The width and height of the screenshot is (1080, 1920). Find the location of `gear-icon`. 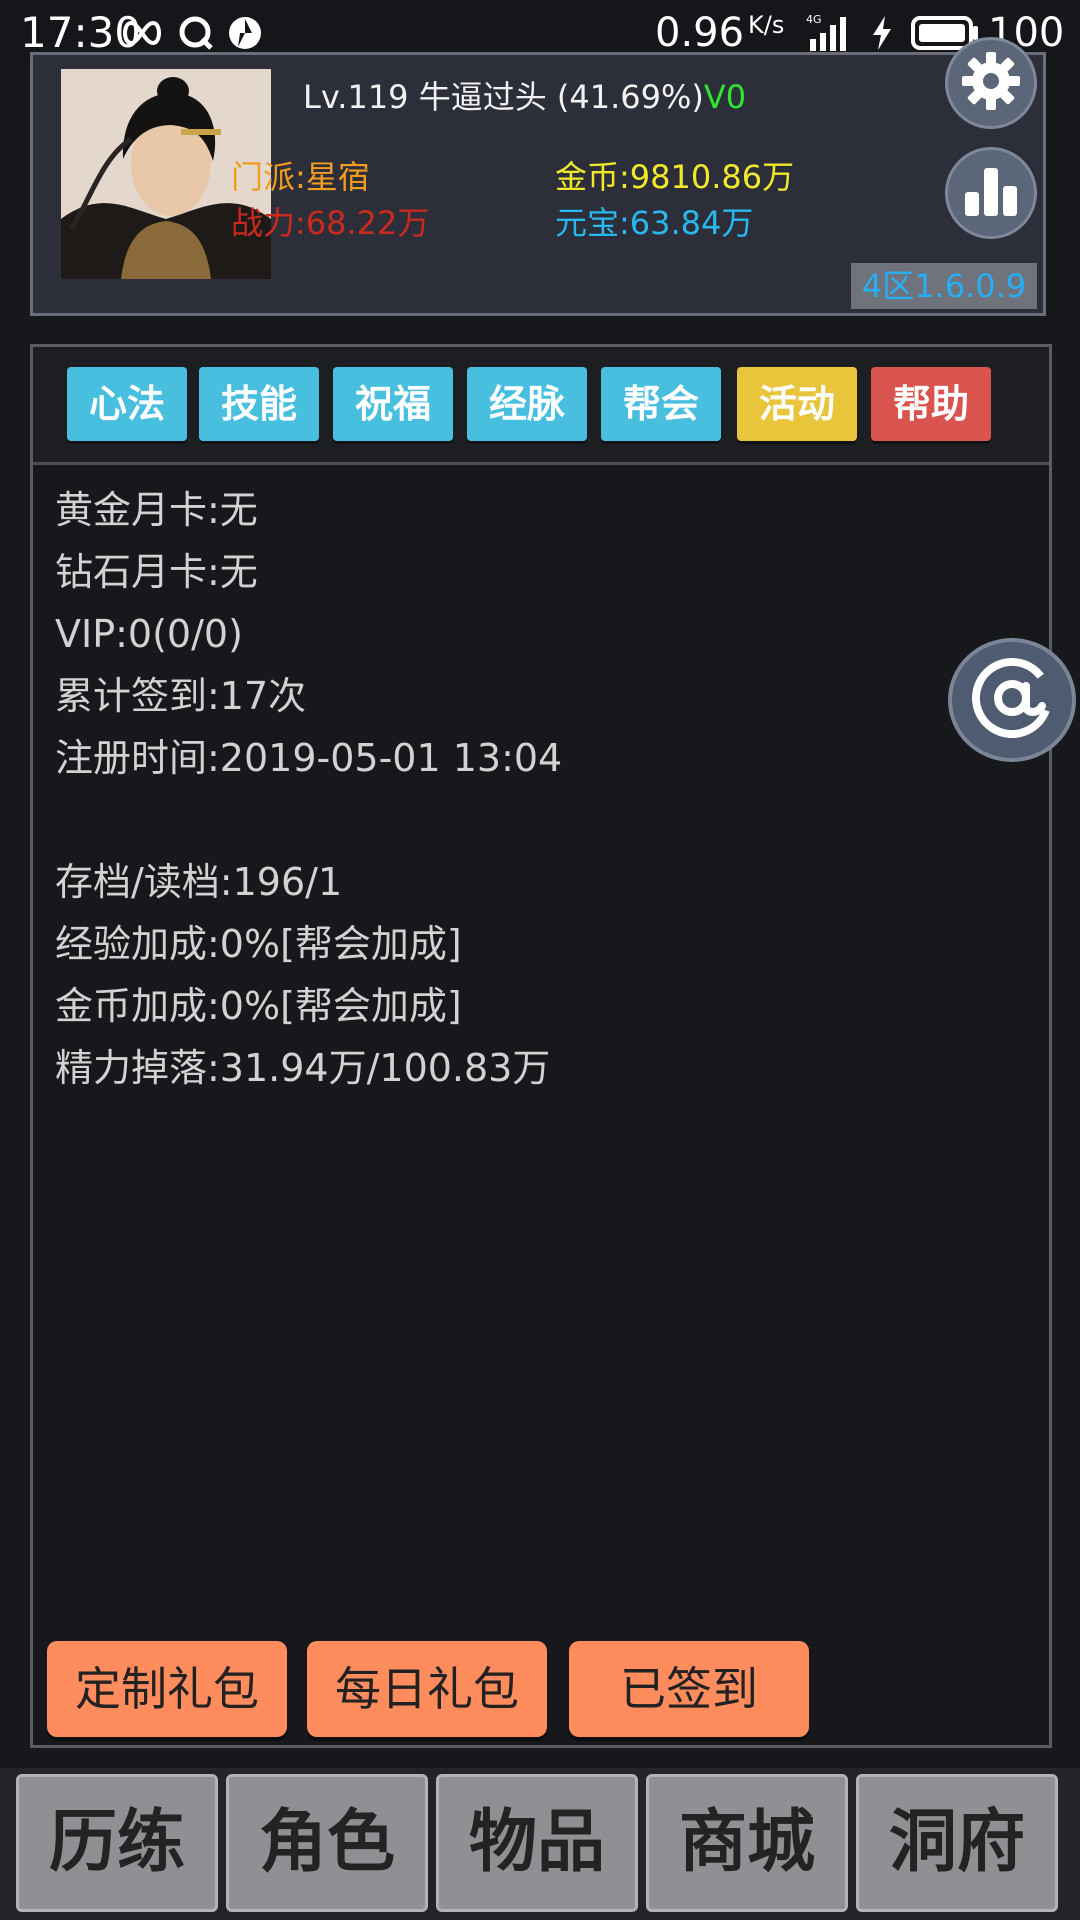

gear-icon is located at coordinates (991, 83).